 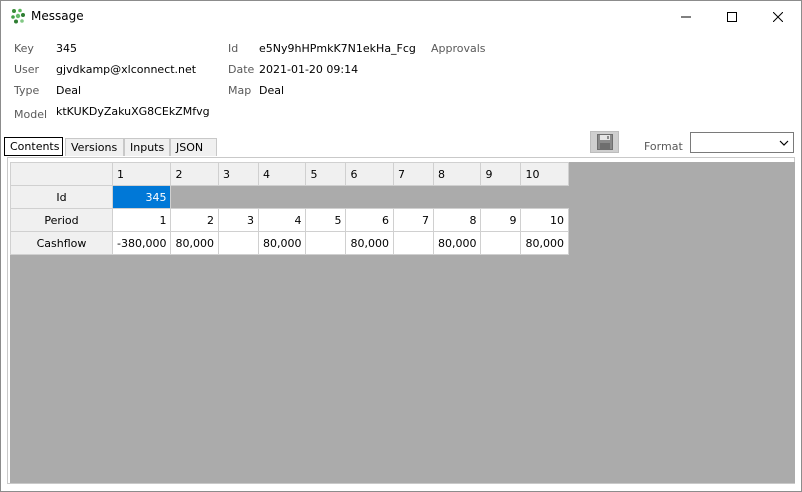 What do you see at coordinates (544, 220) in the screenshot?
I see `grid-cell: 10` at bounding box center [544, 220].